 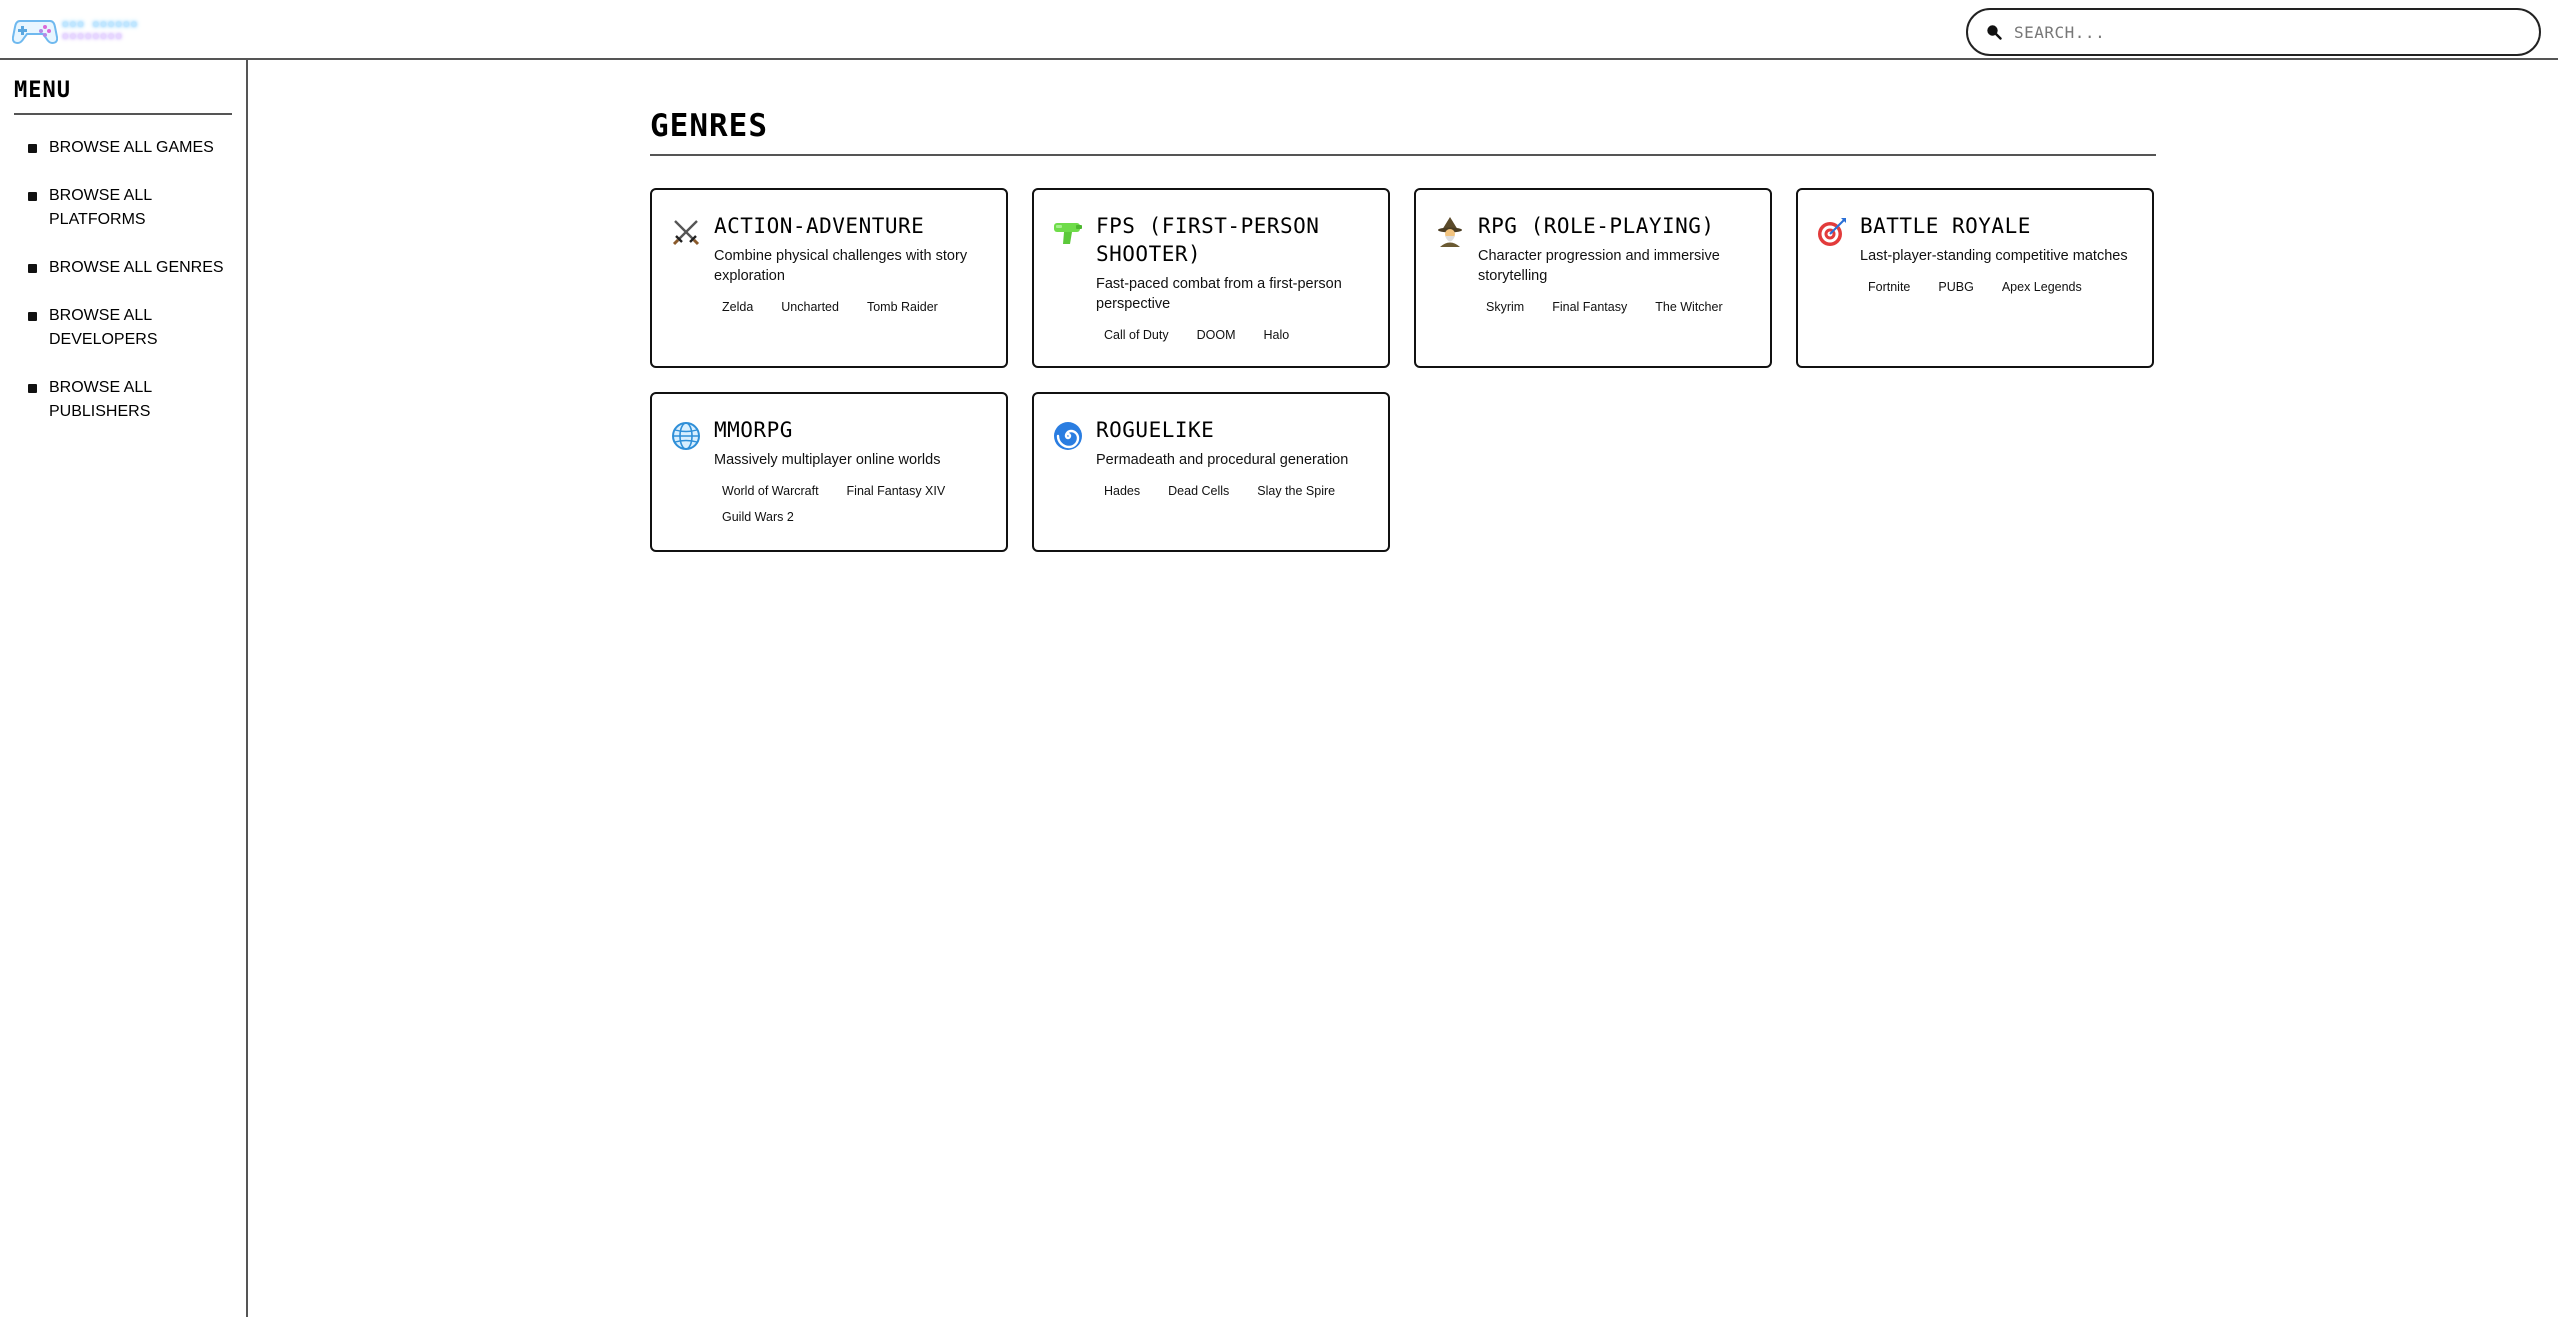 What do you see at coordinates (686, 436) in the screenshot?
I see `globe-icon` at bounding box center [686, 436].